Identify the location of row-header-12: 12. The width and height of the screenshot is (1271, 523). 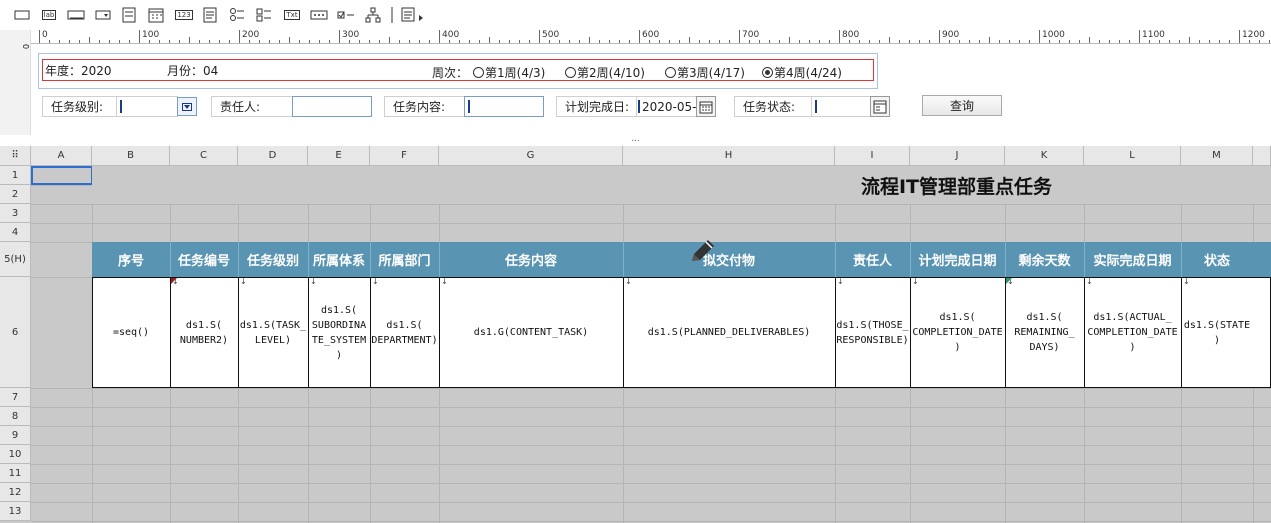
(15, 492).